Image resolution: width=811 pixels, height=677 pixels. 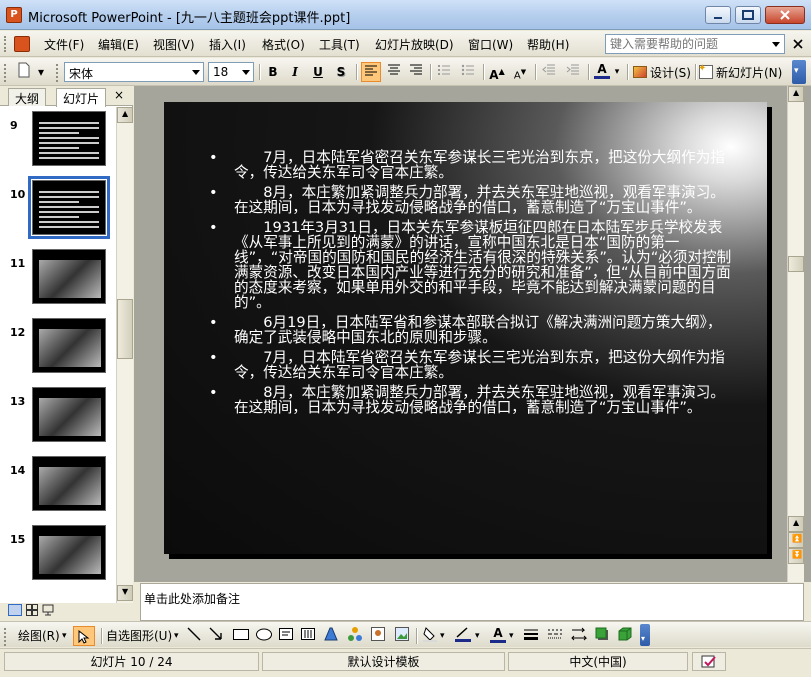 What do you see at coordinates (22, 44) in the screenshot?
I see `document-icon` at bounding box center [22, 44].